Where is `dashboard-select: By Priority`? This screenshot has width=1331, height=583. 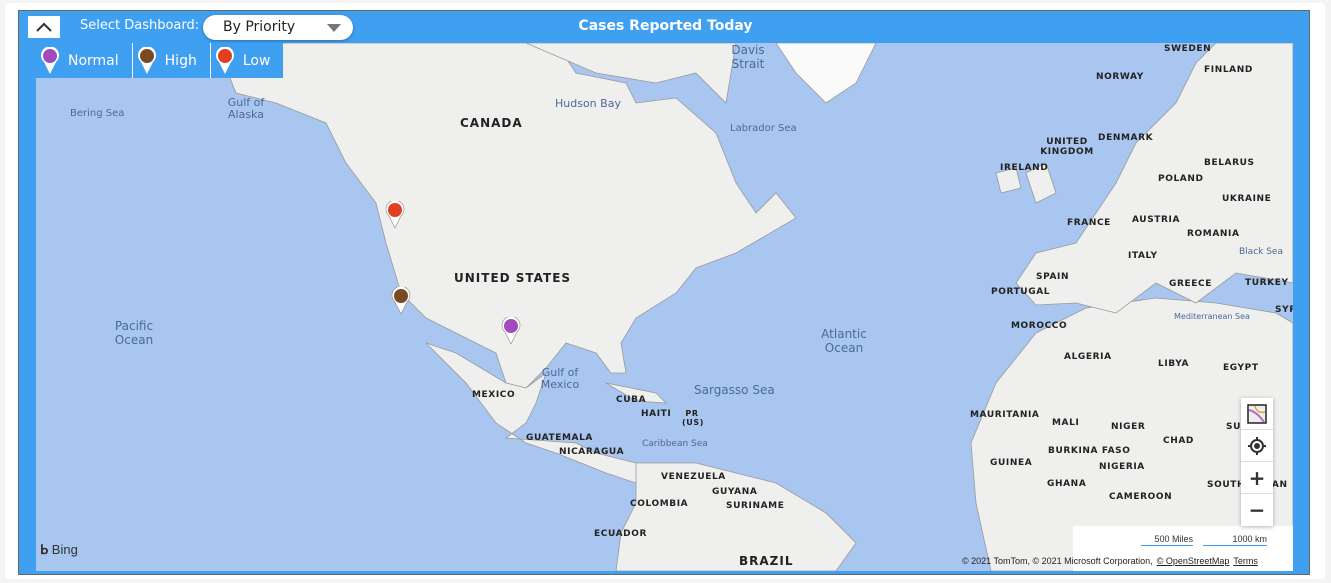
dashboard-select: By Priority is located at coordinates (278, 27).